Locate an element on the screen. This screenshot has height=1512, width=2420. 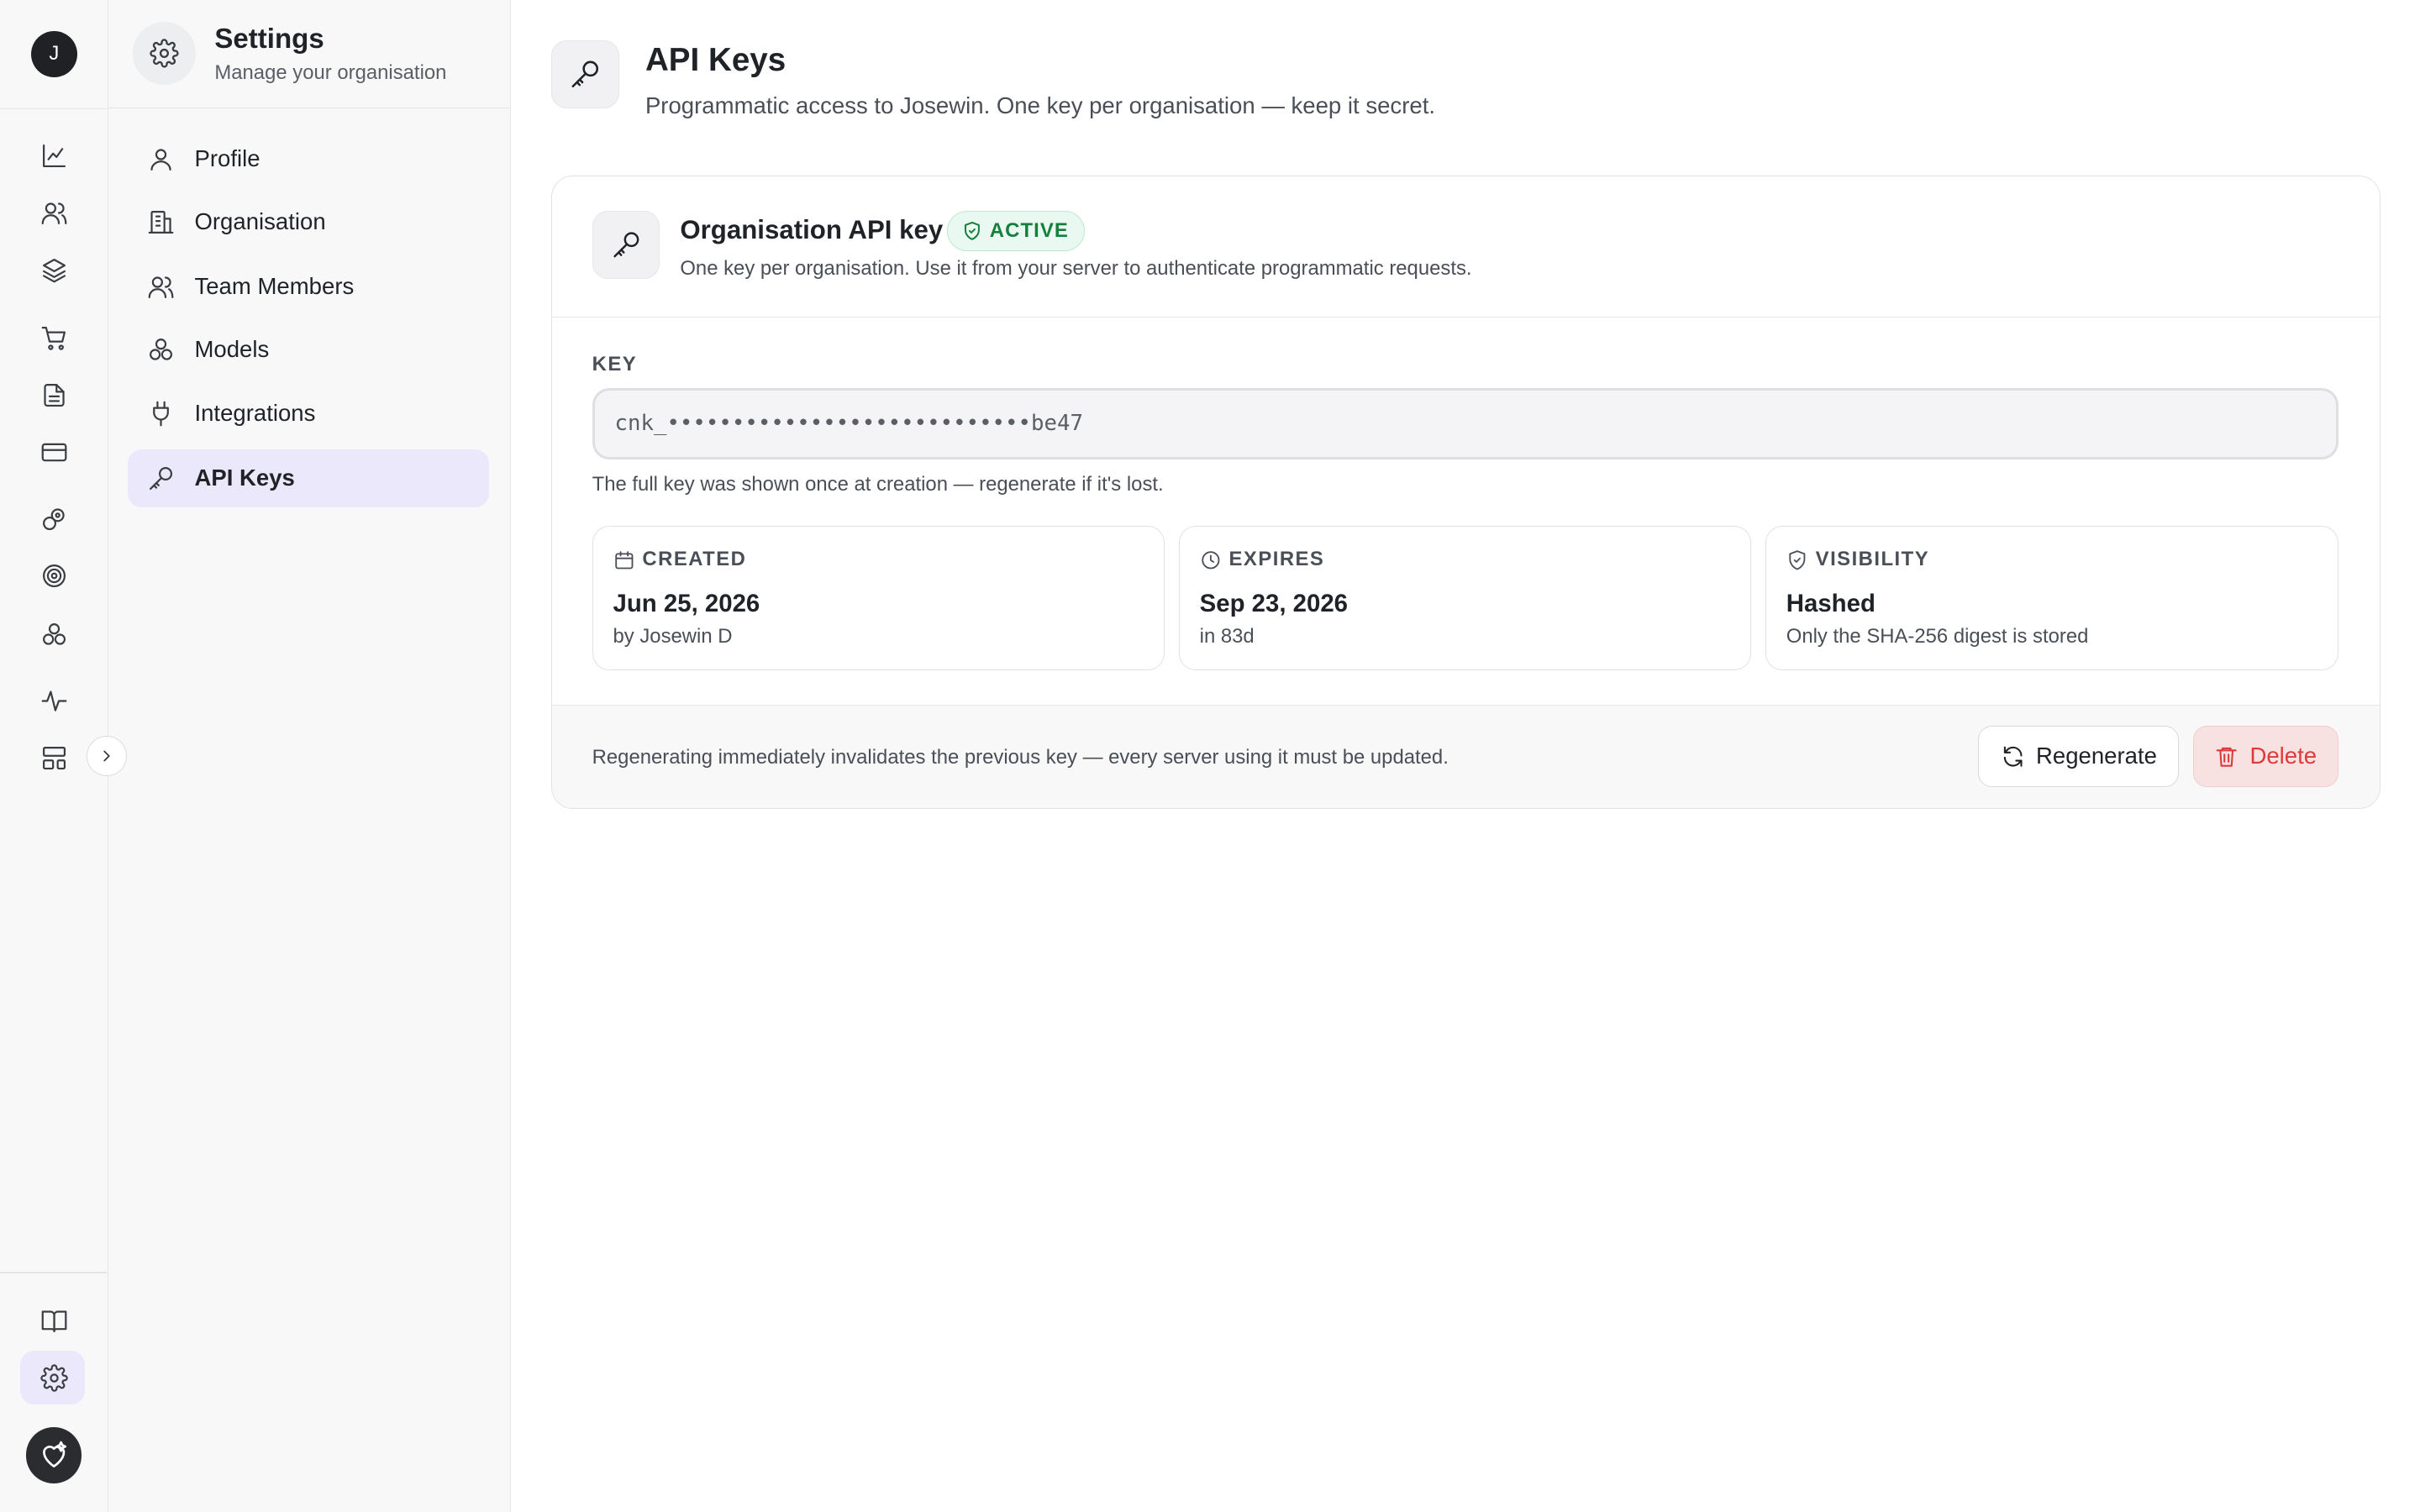
clock-icon is located at coordinates (1210, 559).